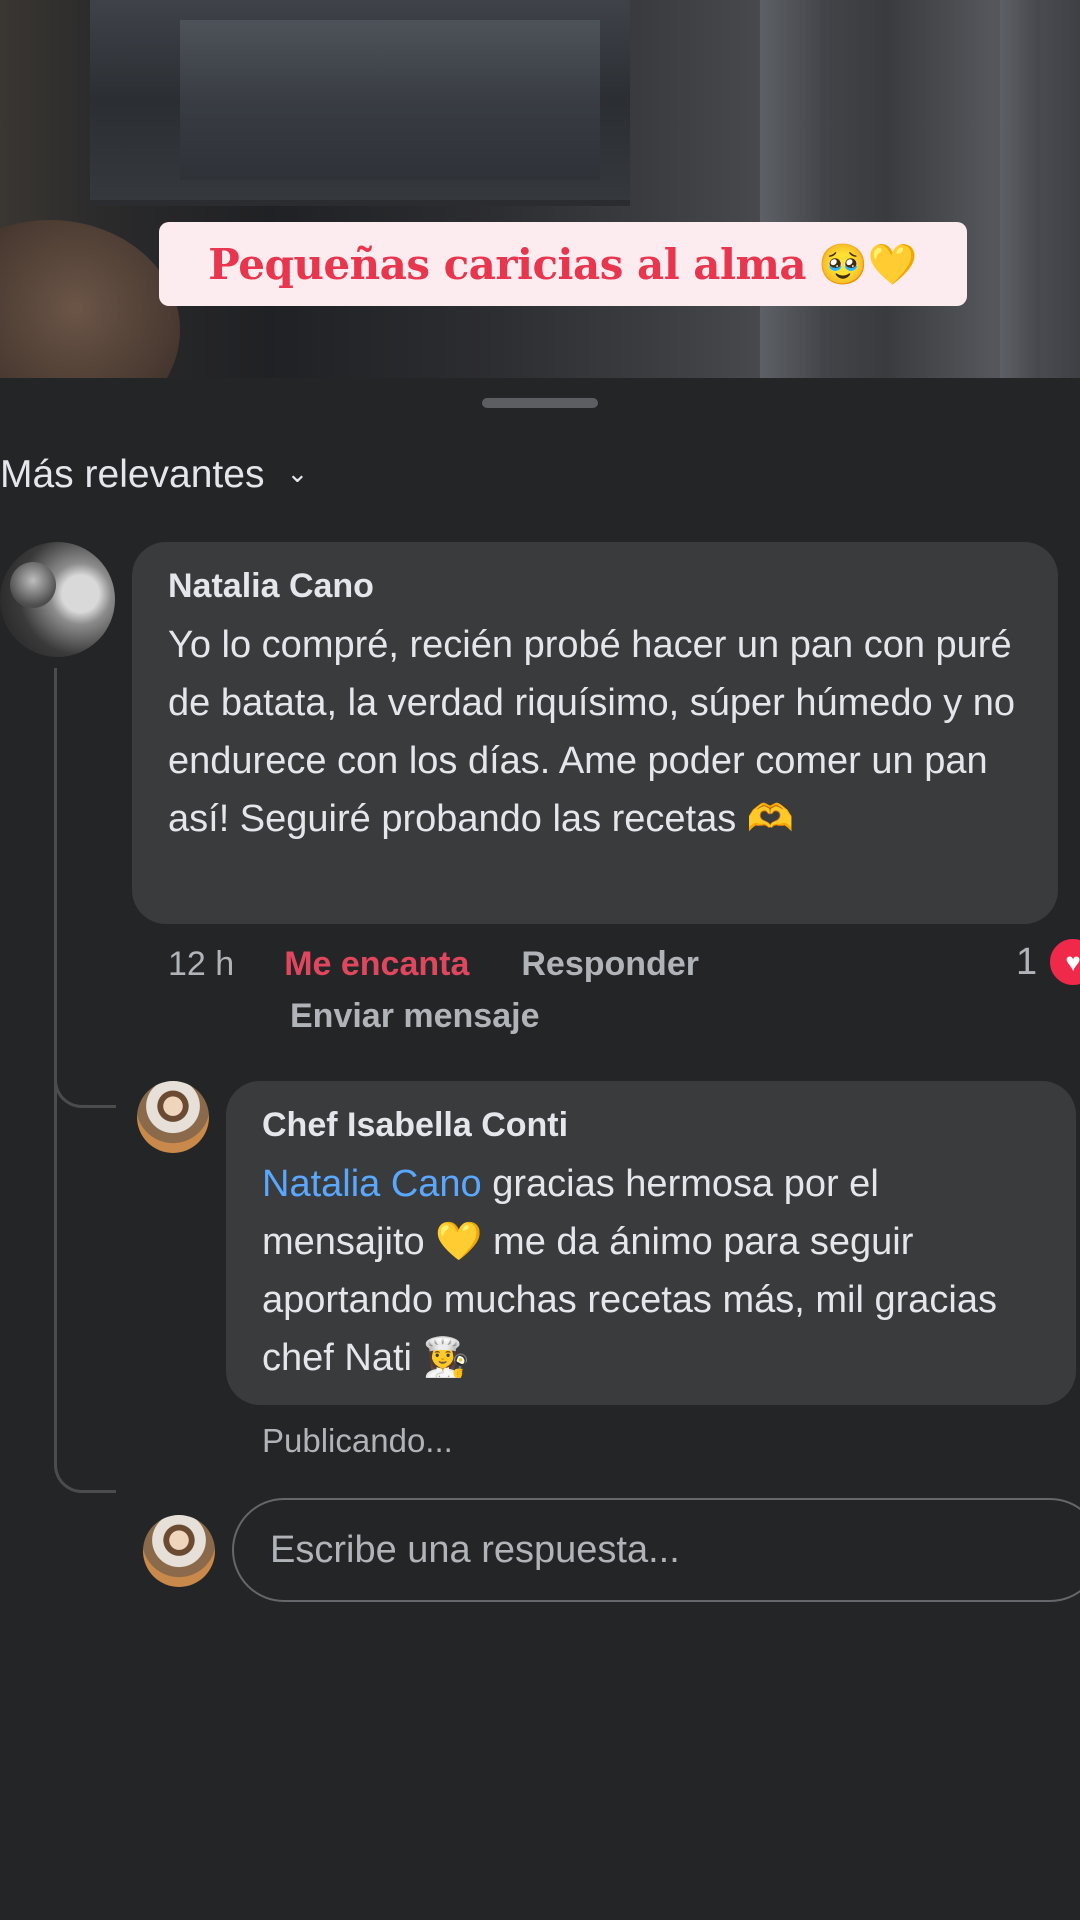 This screenshot has height=1920, width=1080. I want to click on comment-actions: 12 h Me encanta Responder, so click(433, 964).